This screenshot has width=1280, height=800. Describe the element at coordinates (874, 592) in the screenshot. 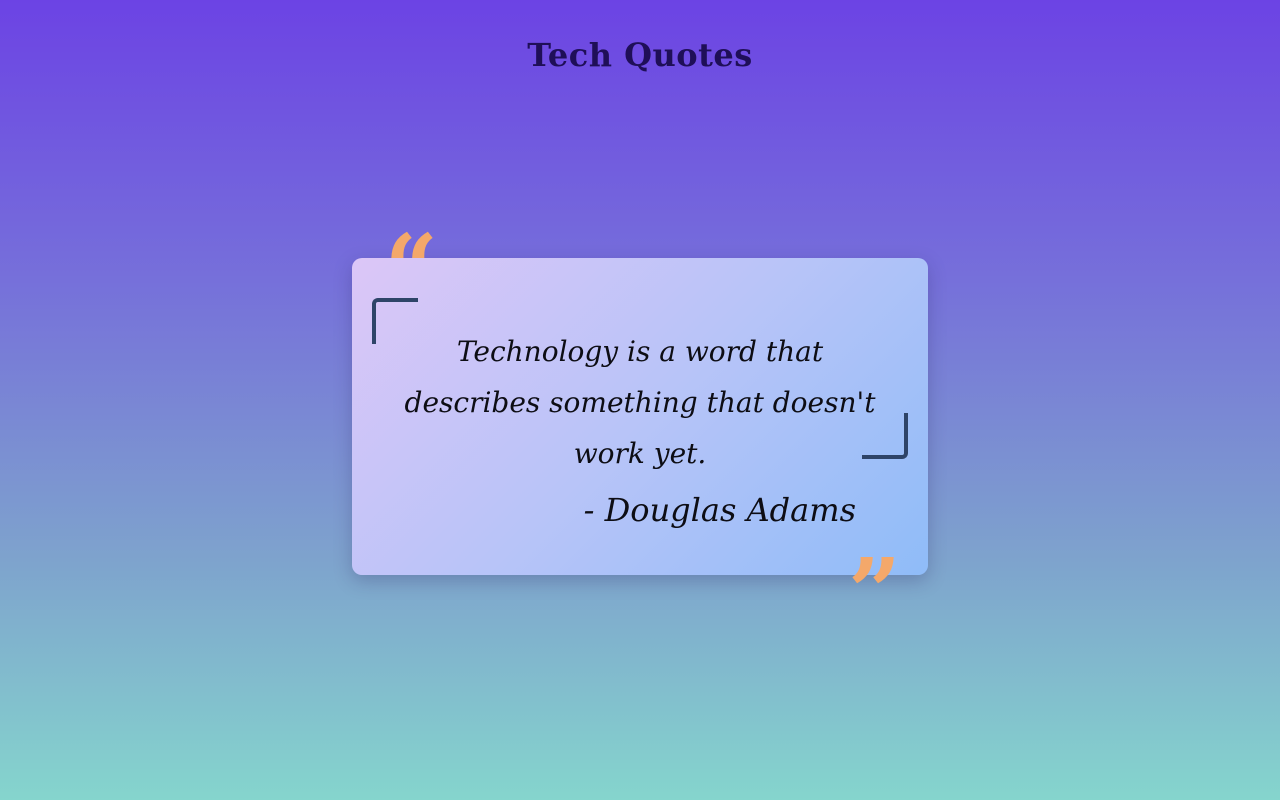

I see `closing-quote-icon: ”` at that location.